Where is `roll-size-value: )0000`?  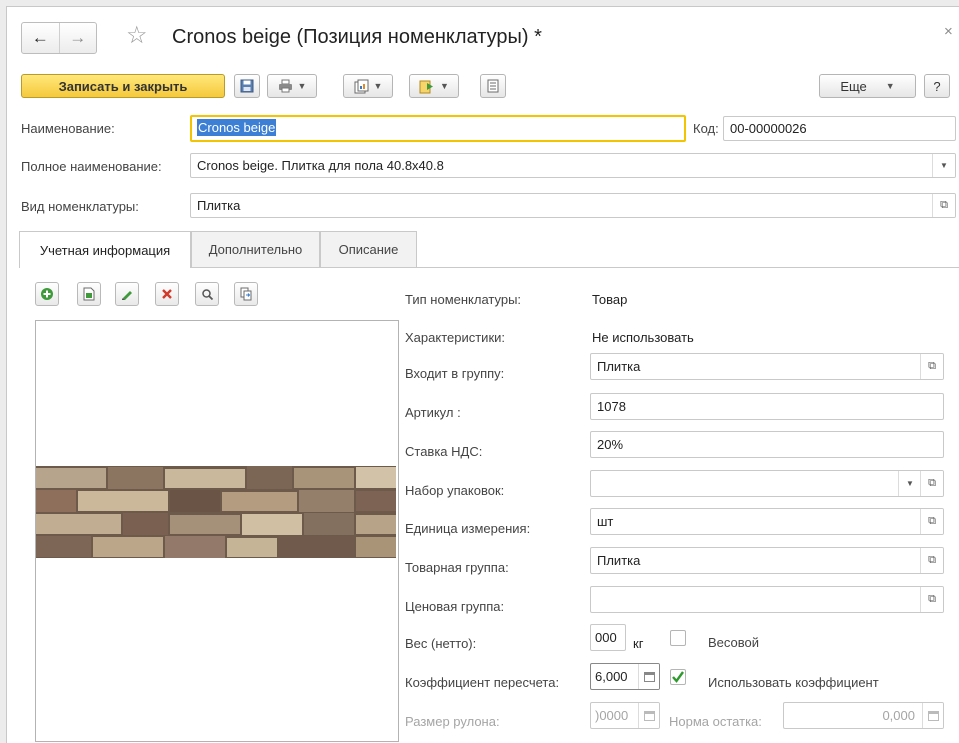
roll-size-value: )0000 is located at coordinates (612, 715).